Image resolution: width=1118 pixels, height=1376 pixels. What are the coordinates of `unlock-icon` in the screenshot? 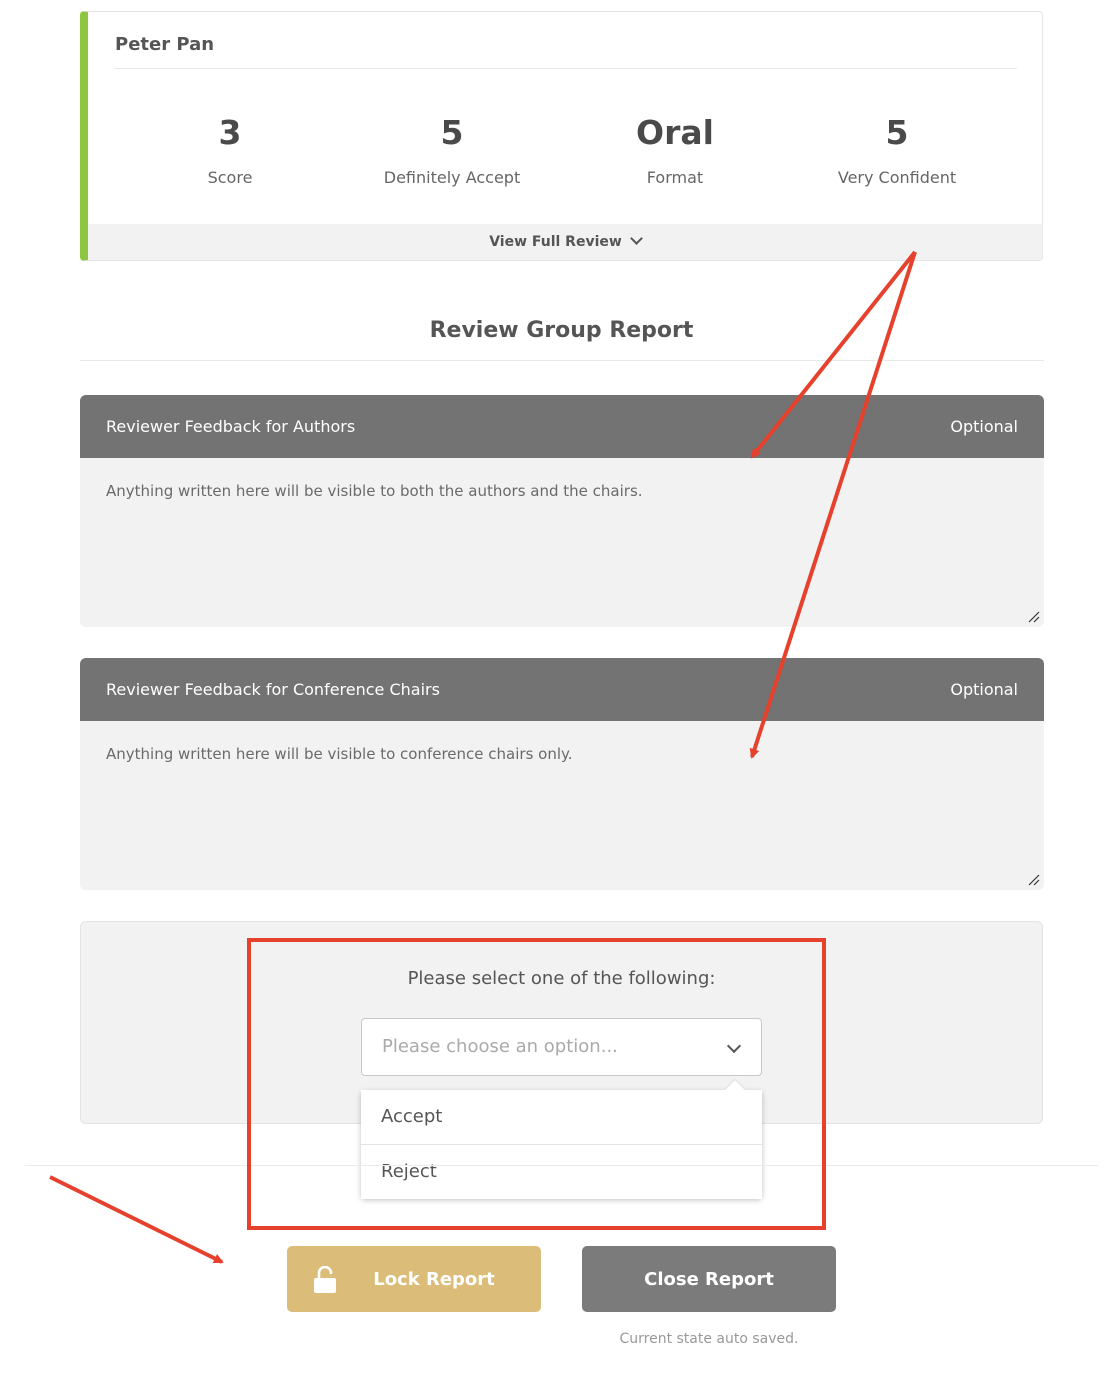 It's located at (325, 1279).